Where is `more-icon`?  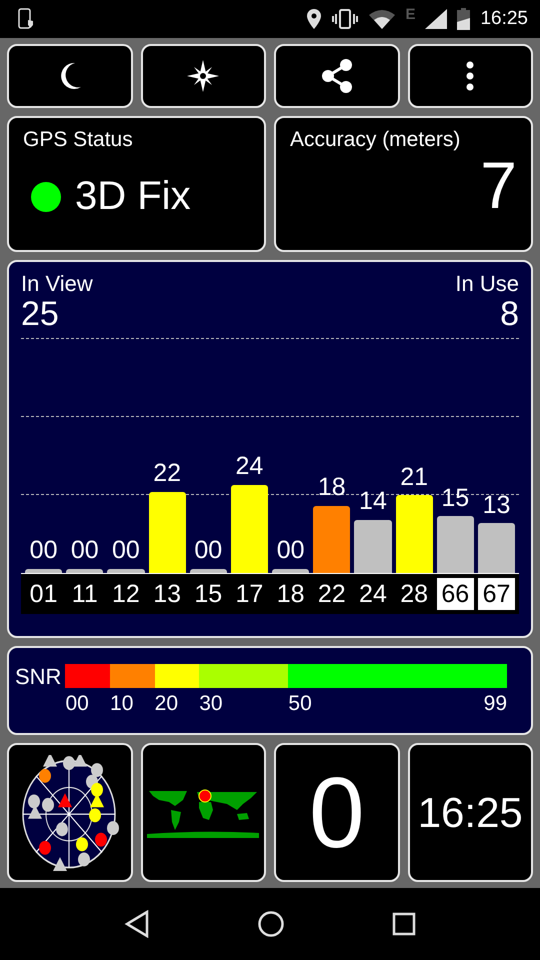 more-icon is located at coordinates (470, 76).